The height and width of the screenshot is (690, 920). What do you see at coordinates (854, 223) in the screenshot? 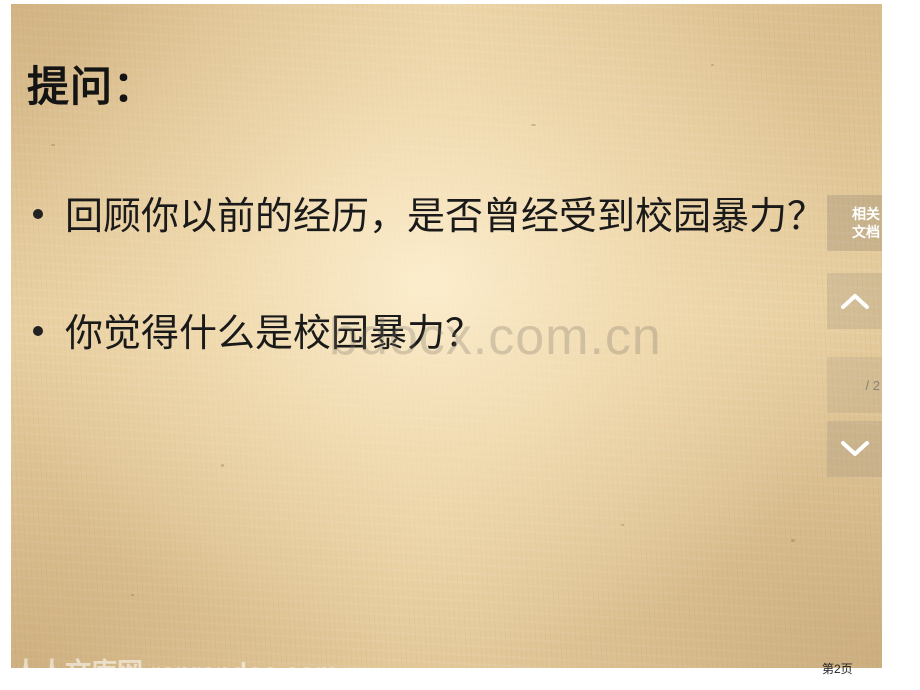
I see `related-docs-button: 相关 文档` at bounding box center [854, 223].